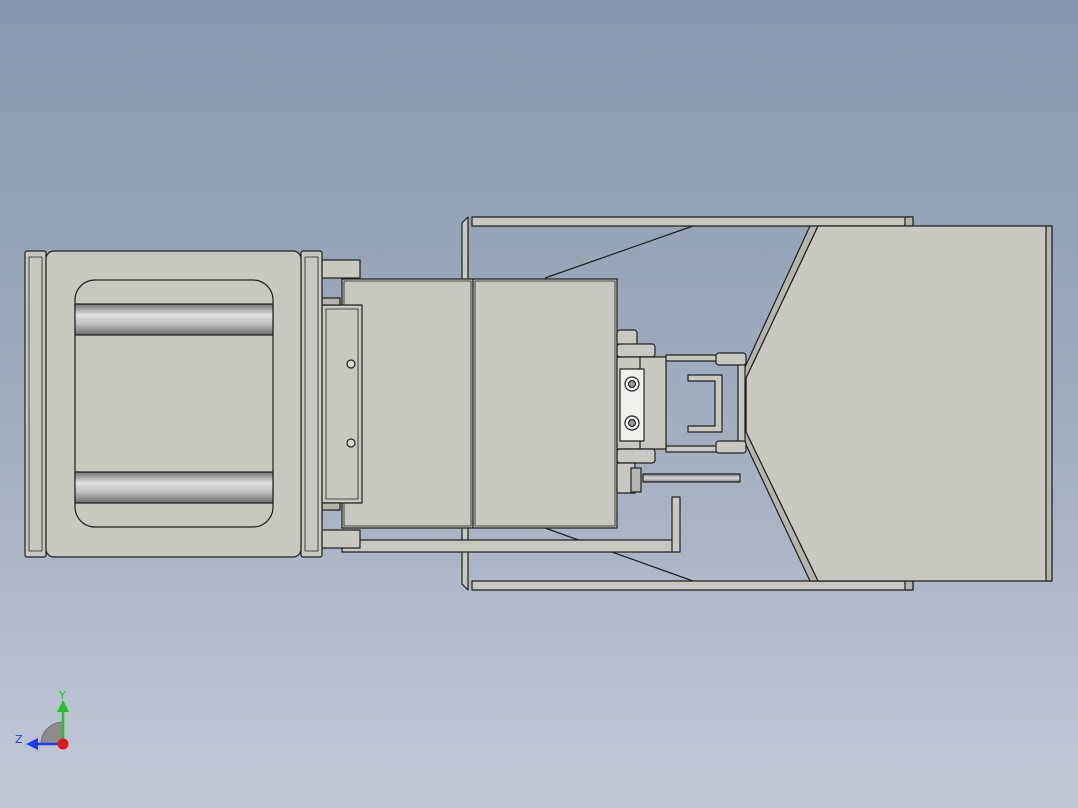 Image resolution: width=1078 pixels, height=808 pixels. What do you see at coordinates (692, 221) in the screenshot?
I see `chute-top-rail` at bounding box center [692, 221].